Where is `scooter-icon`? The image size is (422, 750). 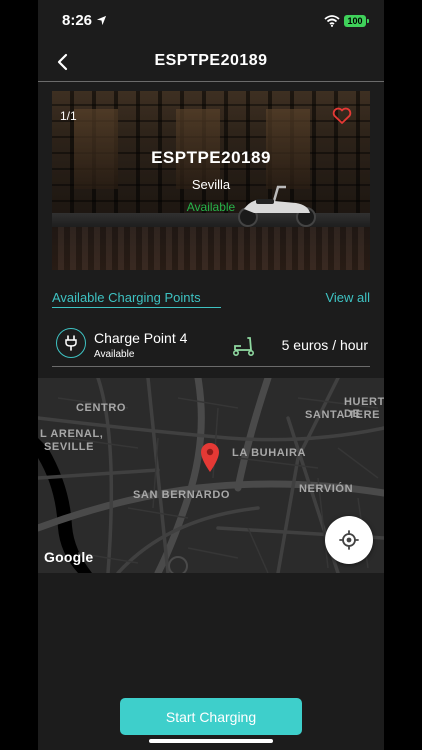
scooter-icon is located at coordinates (243, 346).